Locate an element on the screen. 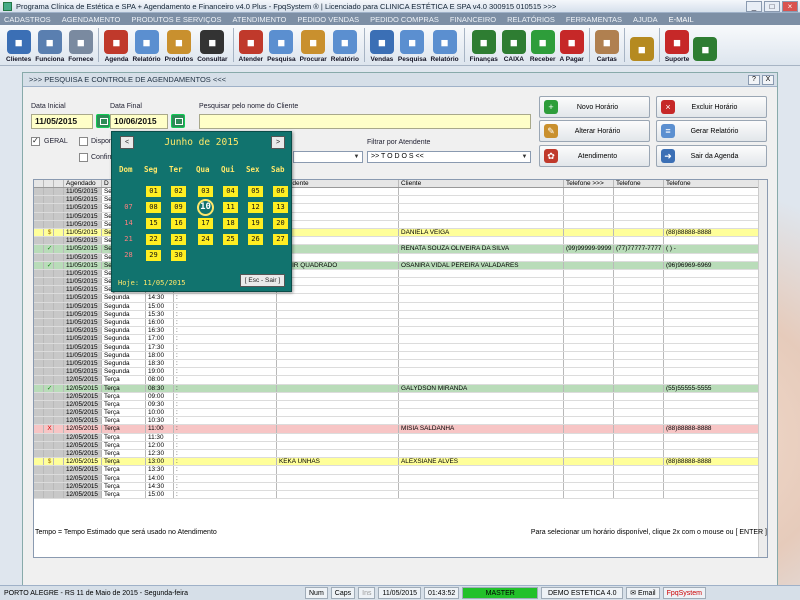  table-row: 12/05/2015 Terça 14:00: is located at coordinates (400, 478).